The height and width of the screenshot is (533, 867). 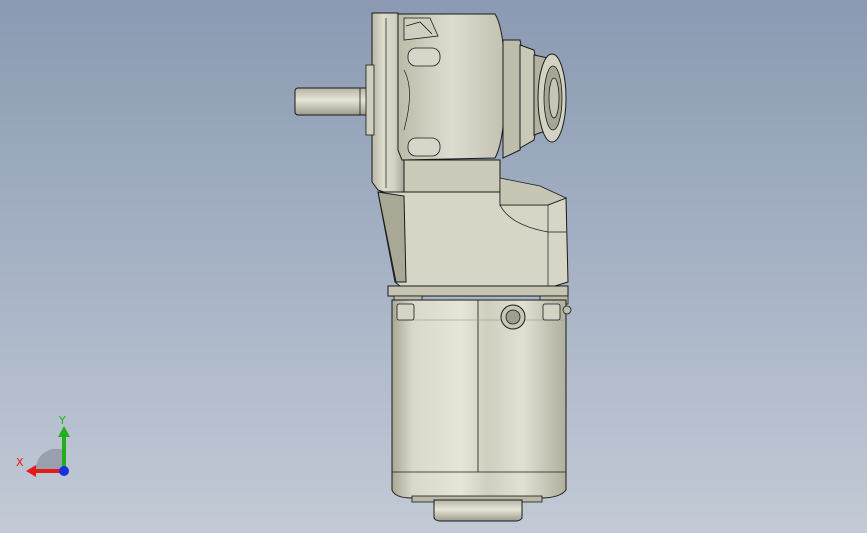 What do you see at coordinates (64, 431) in the screenshot?
I see `y-axis-head` at bounding box center [64, 431].